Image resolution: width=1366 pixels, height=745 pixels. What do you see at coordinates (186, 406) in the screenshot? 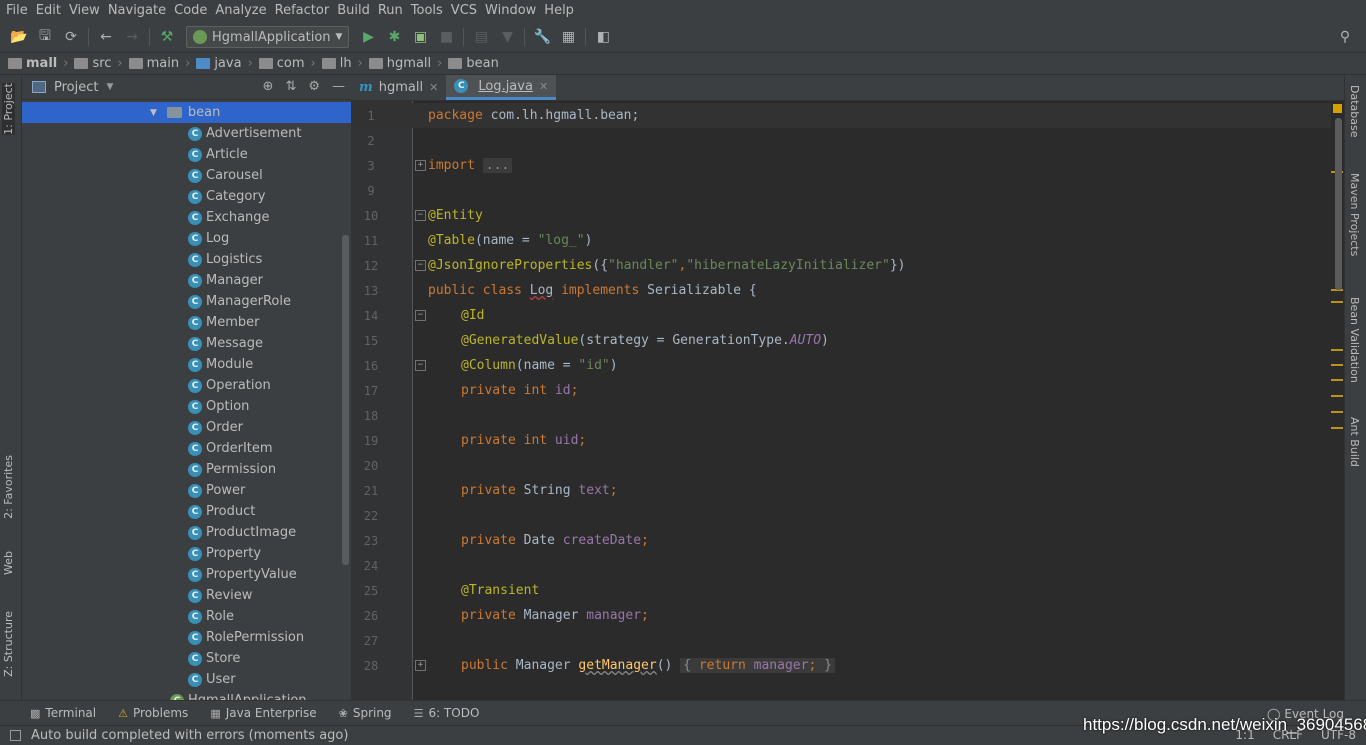
I see `tree-class-item: C Option` at bounding box center [186, 406].